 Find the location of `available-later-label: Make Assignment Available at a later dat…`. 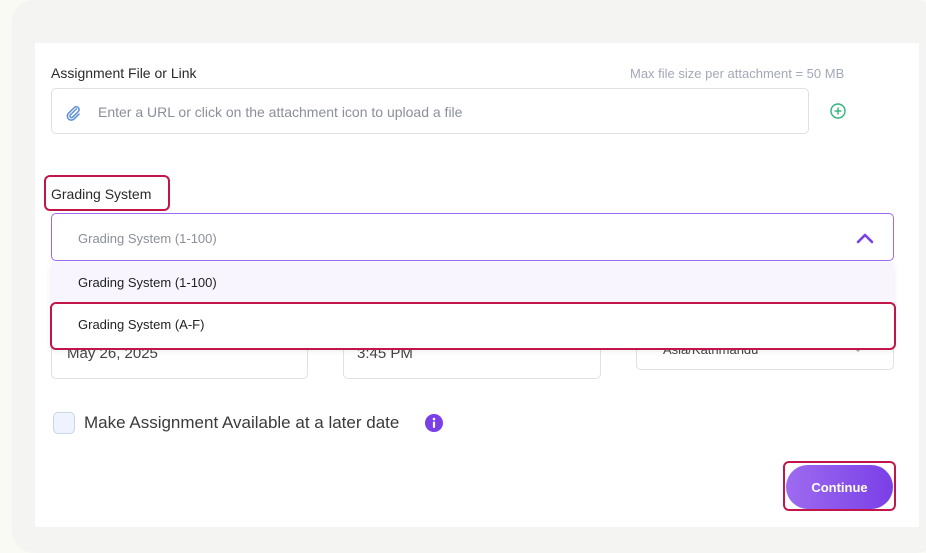

available-later-label: Make Assignment Available at a later dat… is located at coordinates (242, 422).